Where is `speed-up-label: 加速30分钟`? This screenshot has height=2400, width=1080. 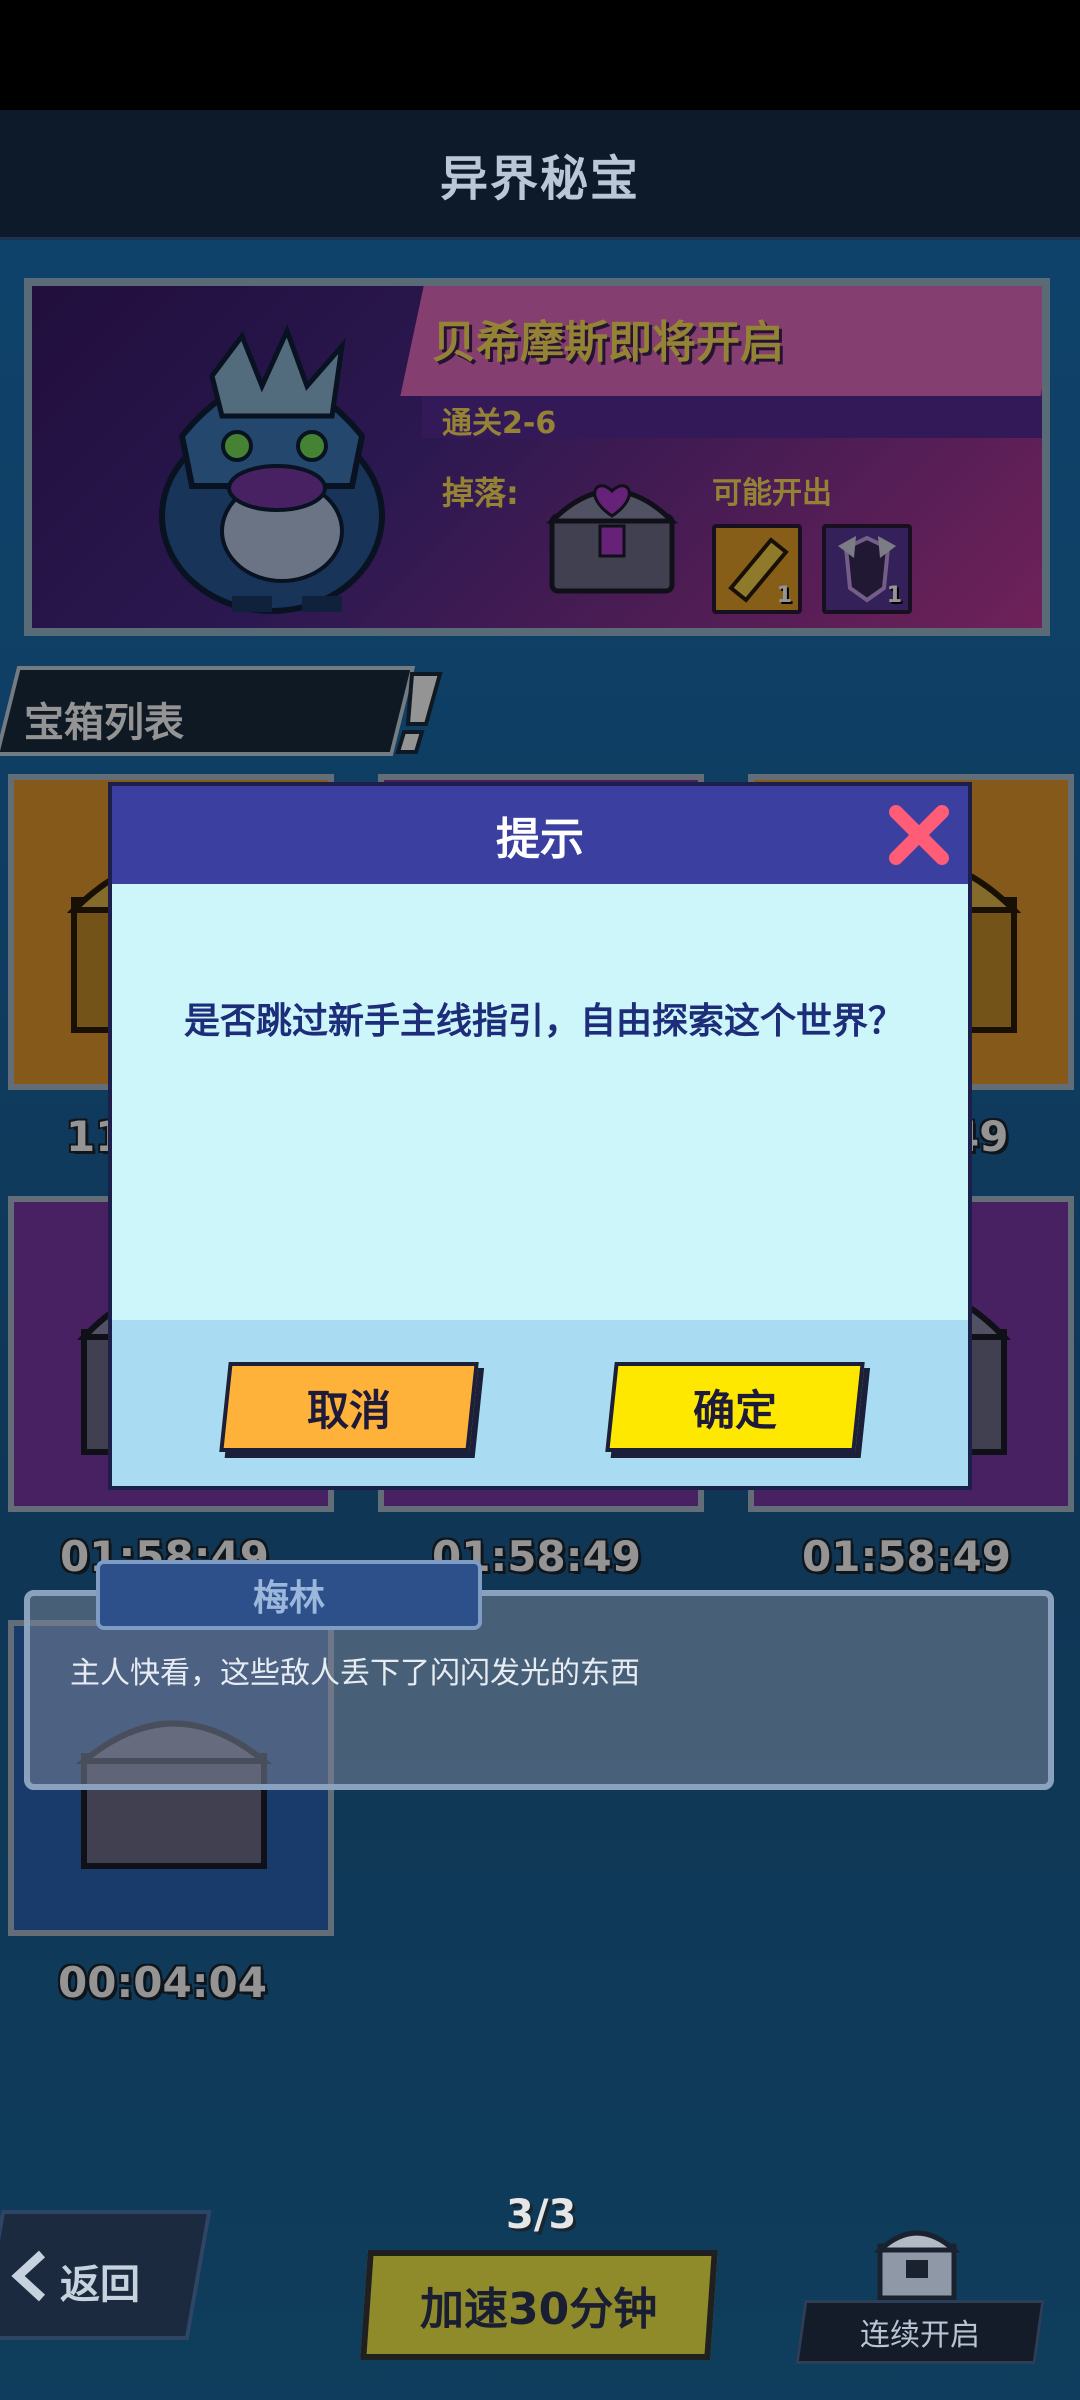 speed-up-label: 加速30分钟 is located at coordinates (539, 2309).